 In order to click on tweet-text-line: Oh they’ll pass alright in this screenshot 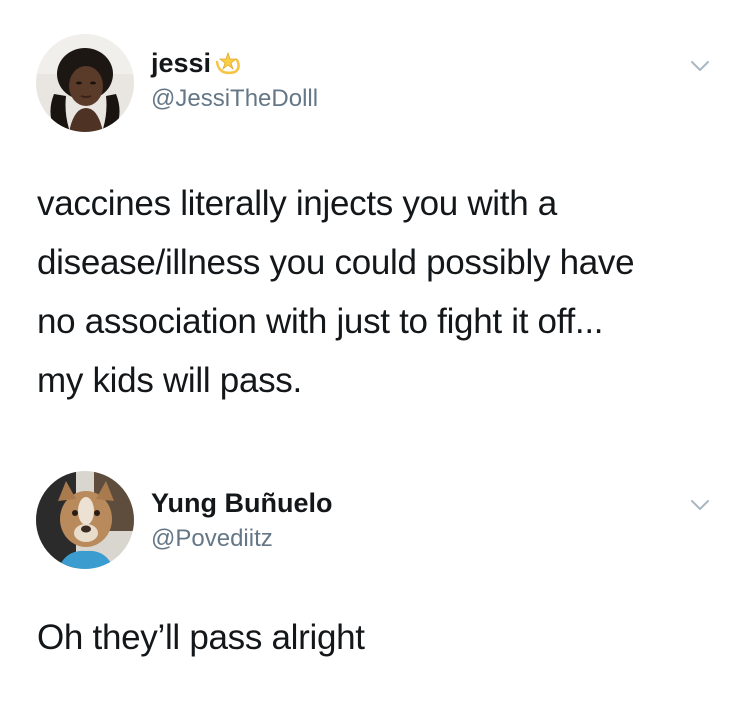, I will do `click(201, 637)`.